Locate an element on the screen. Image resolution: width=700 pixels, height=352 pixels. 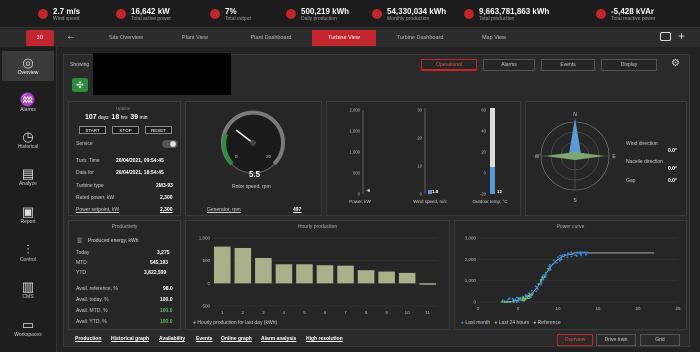
sidebar-item-analyze: ▤ Analyze is located at coordinates (28, 177).